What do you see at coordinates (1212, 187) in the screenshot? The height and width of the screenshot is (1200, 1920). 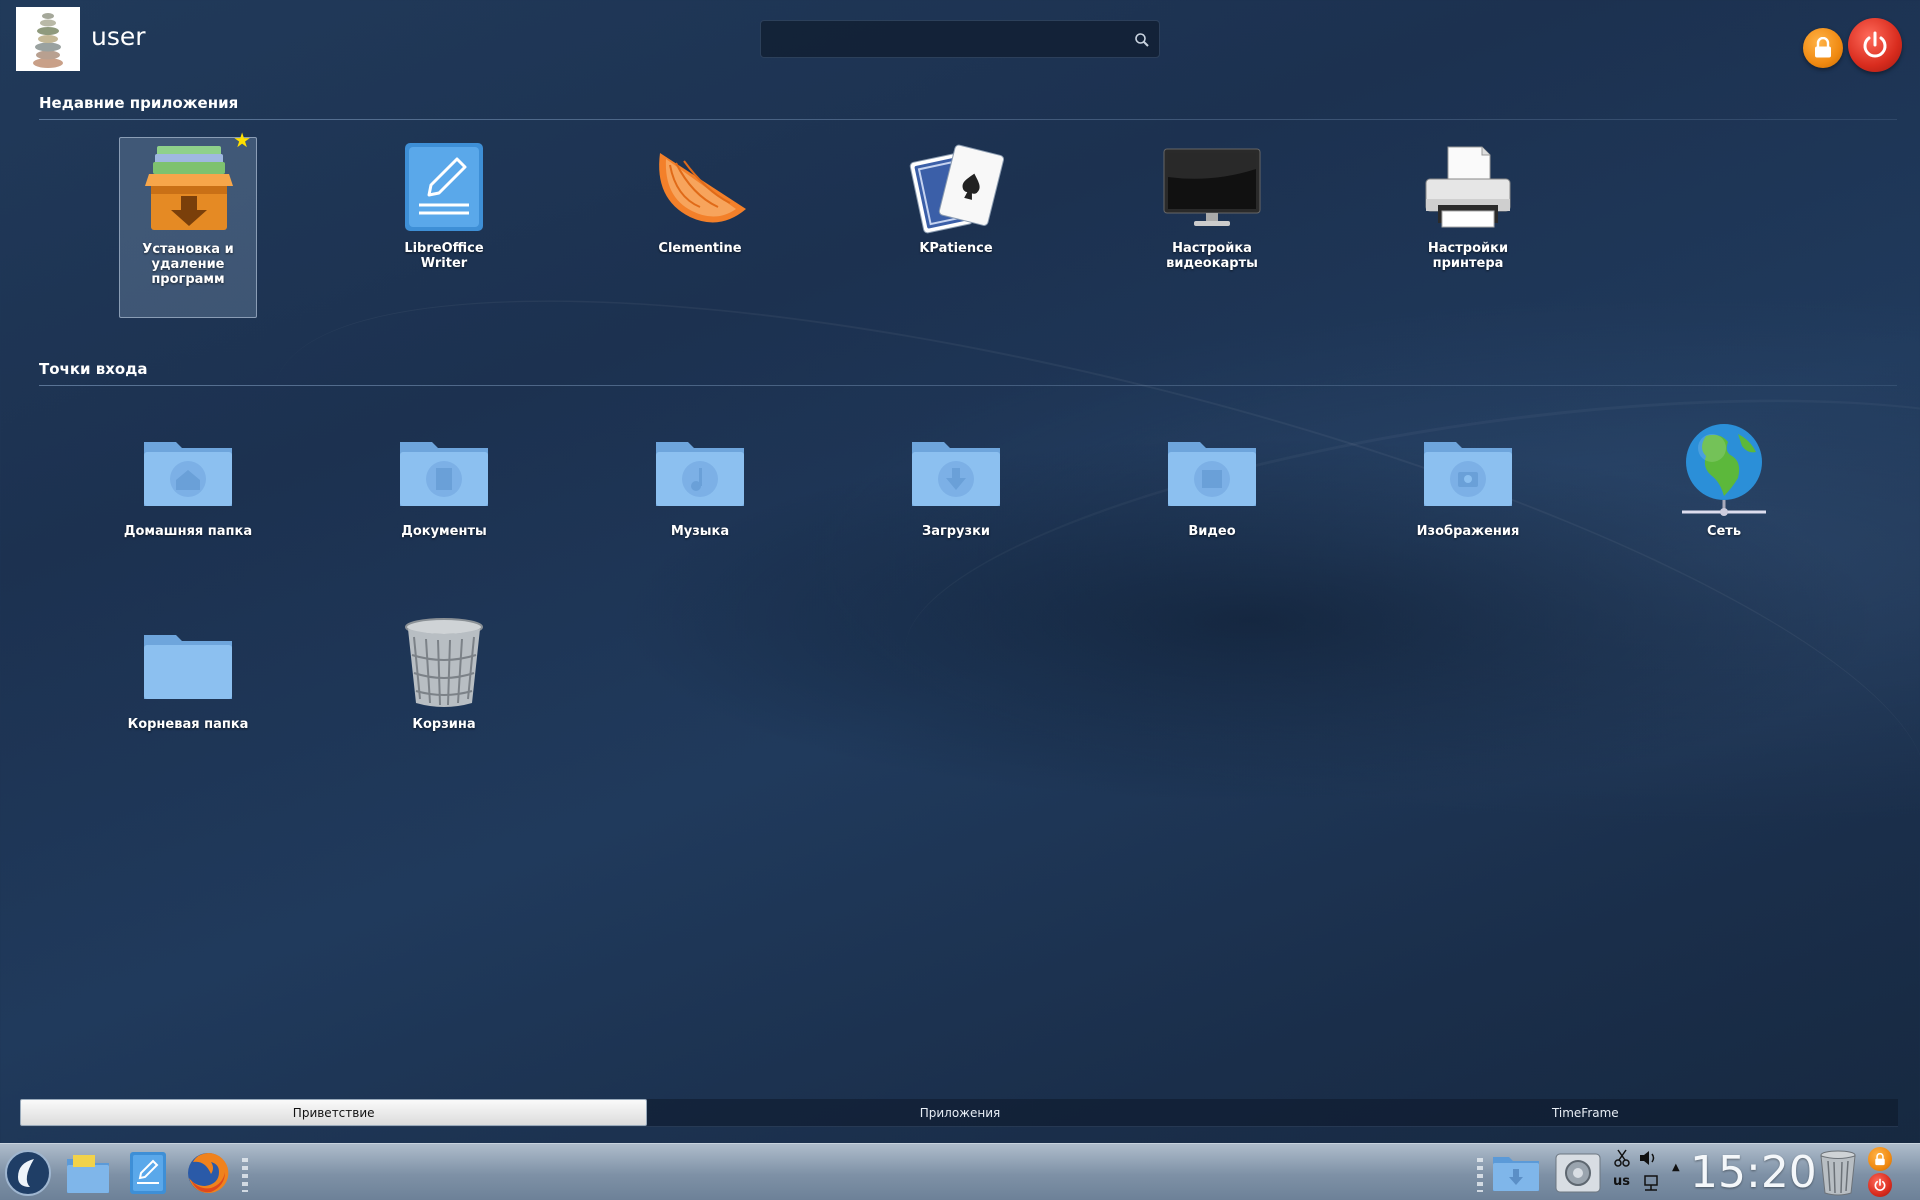 I see `monitor-icon` at bounding box center [1212, 187].